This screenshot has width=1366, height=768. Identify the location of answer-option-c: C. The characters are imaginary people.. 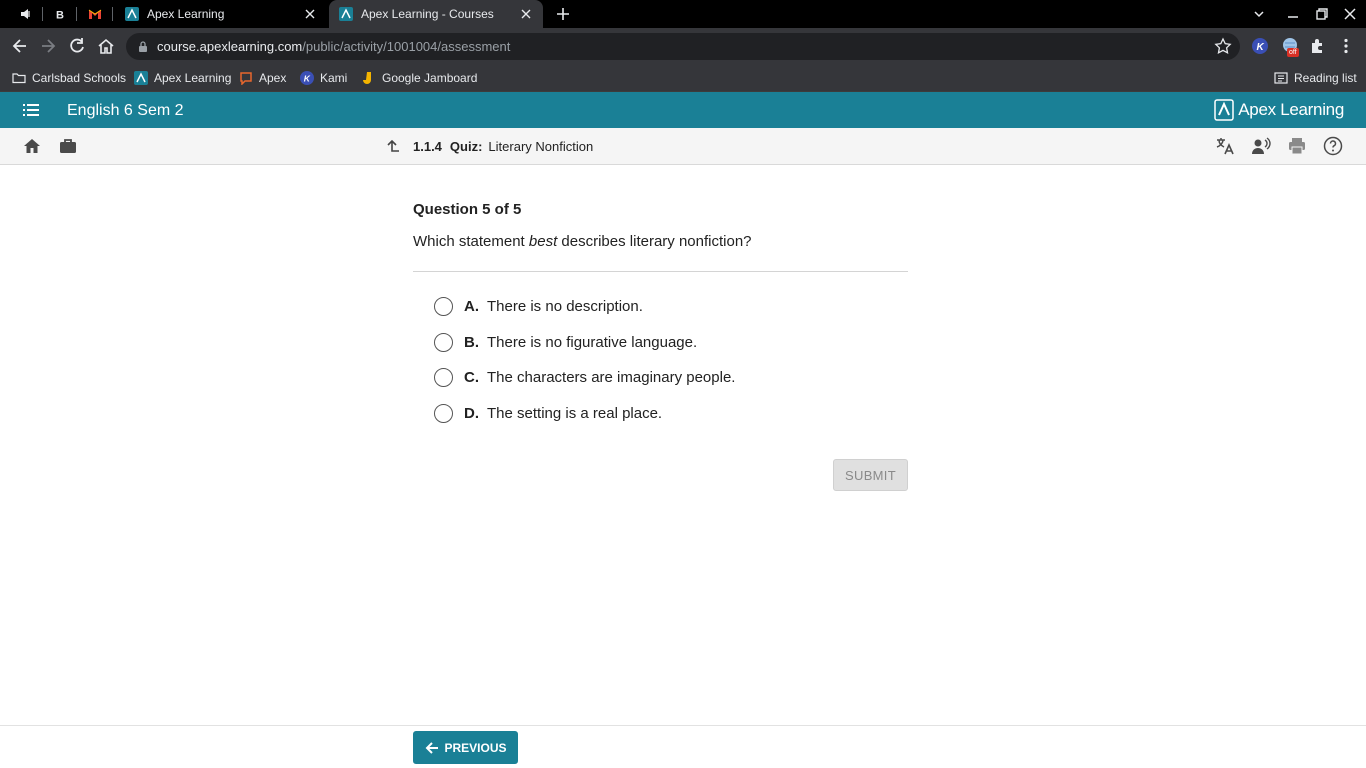
(584, 377).